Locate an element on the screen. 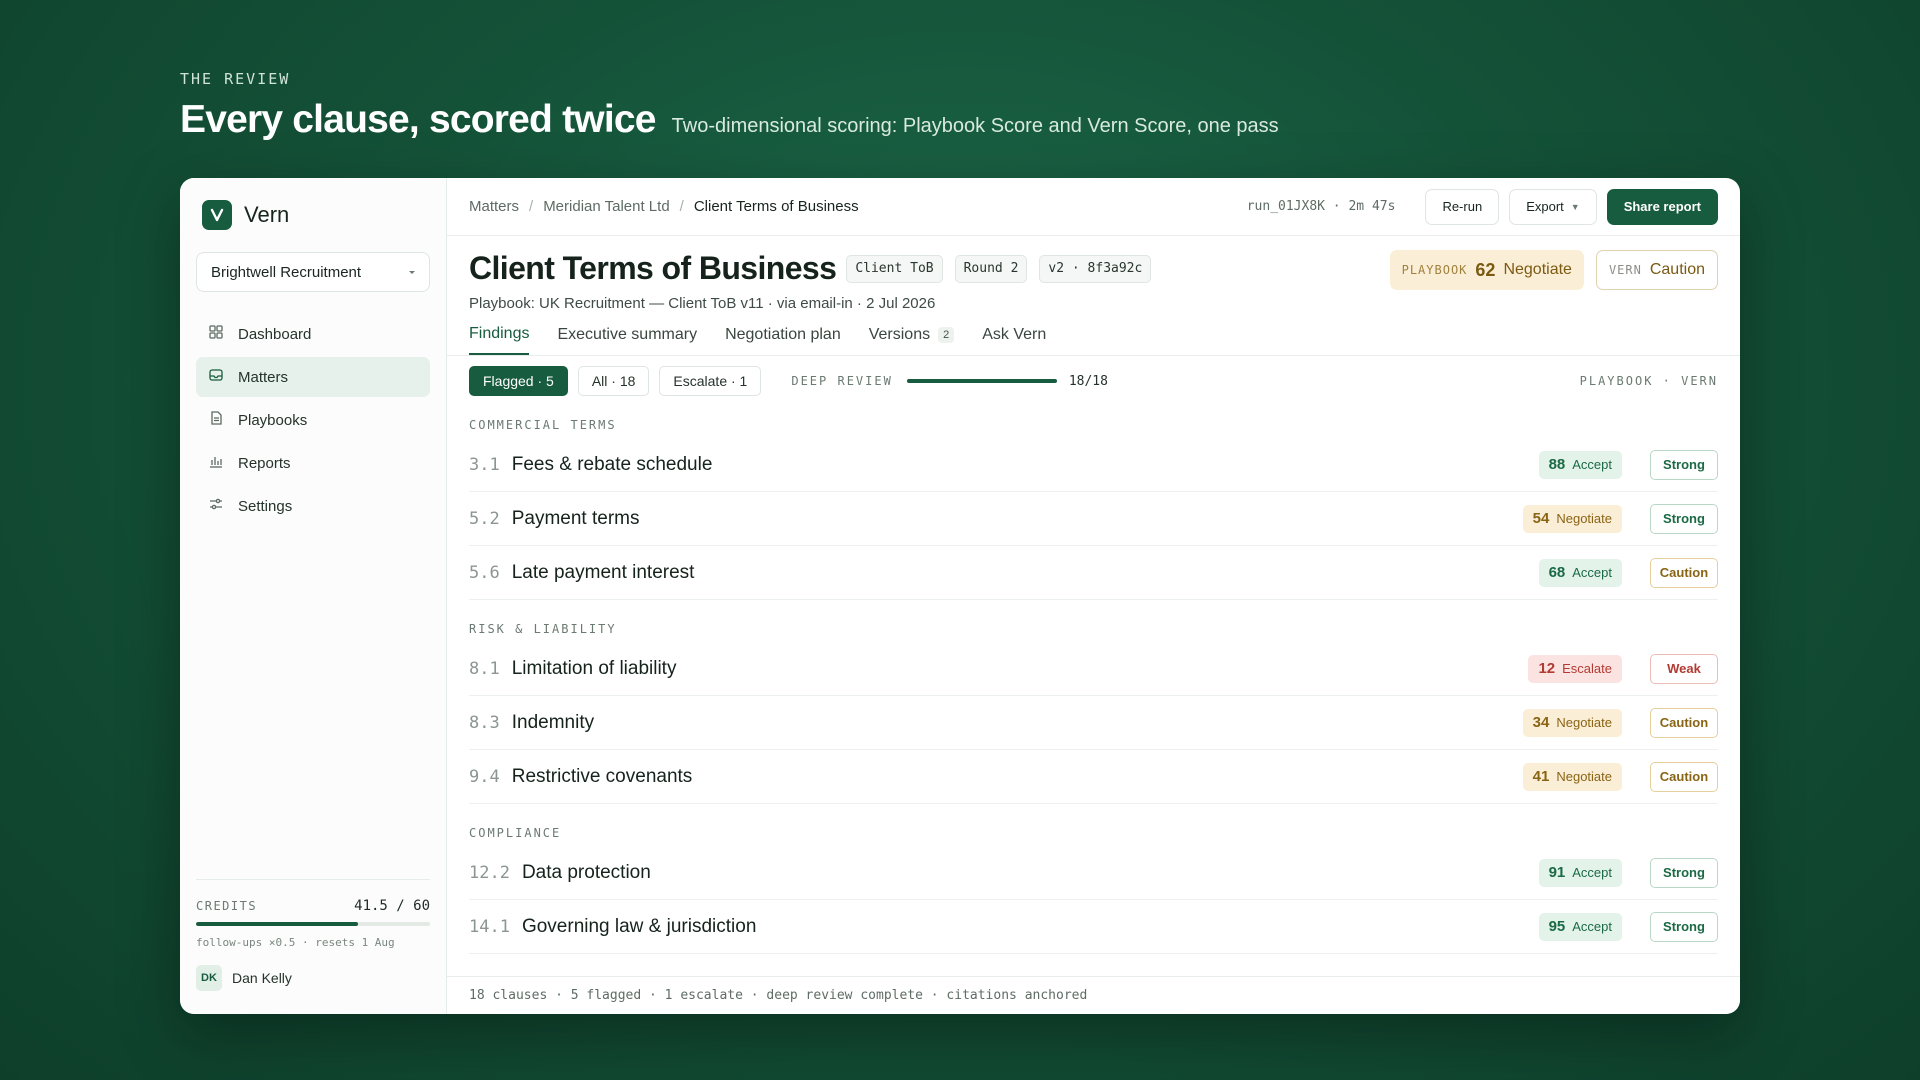 The height and width of the screenshot is (1080, 1920). tag-round: Round 2 is located at coordinates (991, 268).